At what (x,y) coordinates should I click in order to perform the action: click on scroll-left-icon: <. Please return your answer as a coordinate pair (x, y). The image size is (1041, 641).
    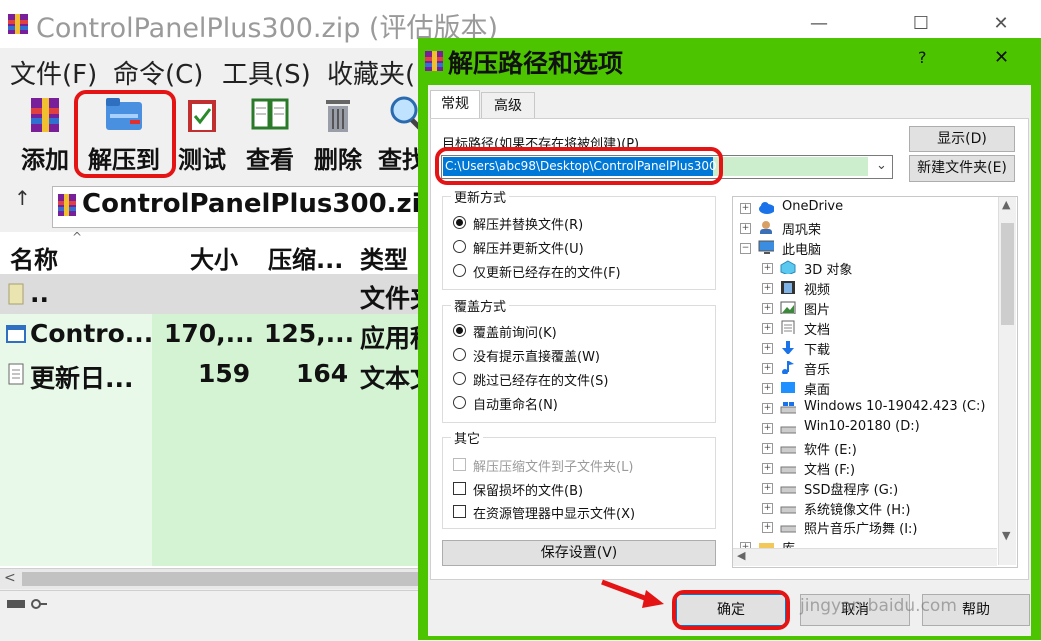
    Looking at the image, I should click on (10, 578).